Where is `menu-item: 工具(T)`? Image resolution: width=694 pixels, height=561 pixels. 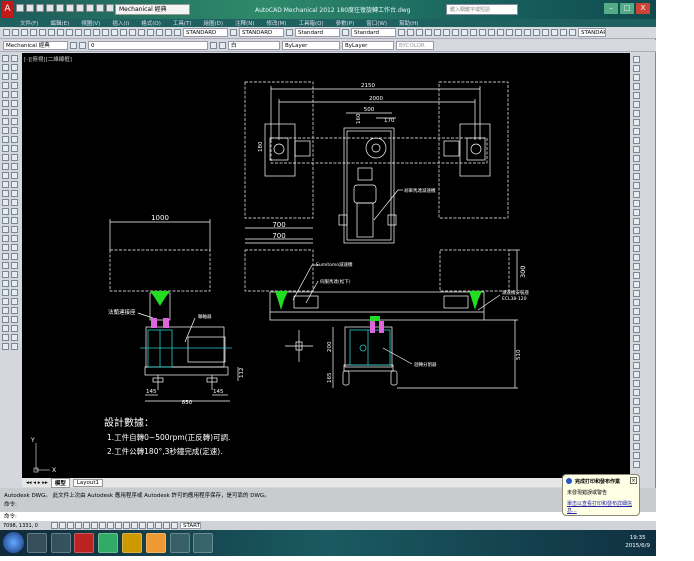
menu-item: 工具(T) is located at coordinates (182, 23).